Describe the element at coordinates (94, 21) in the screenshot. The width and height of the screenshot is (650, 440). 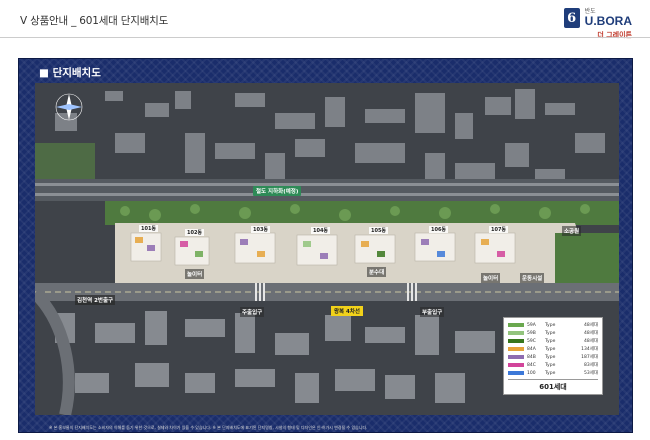
I see `page-title: Ⅴ 상품안내 _ 601세대 단지배치도` at that location.